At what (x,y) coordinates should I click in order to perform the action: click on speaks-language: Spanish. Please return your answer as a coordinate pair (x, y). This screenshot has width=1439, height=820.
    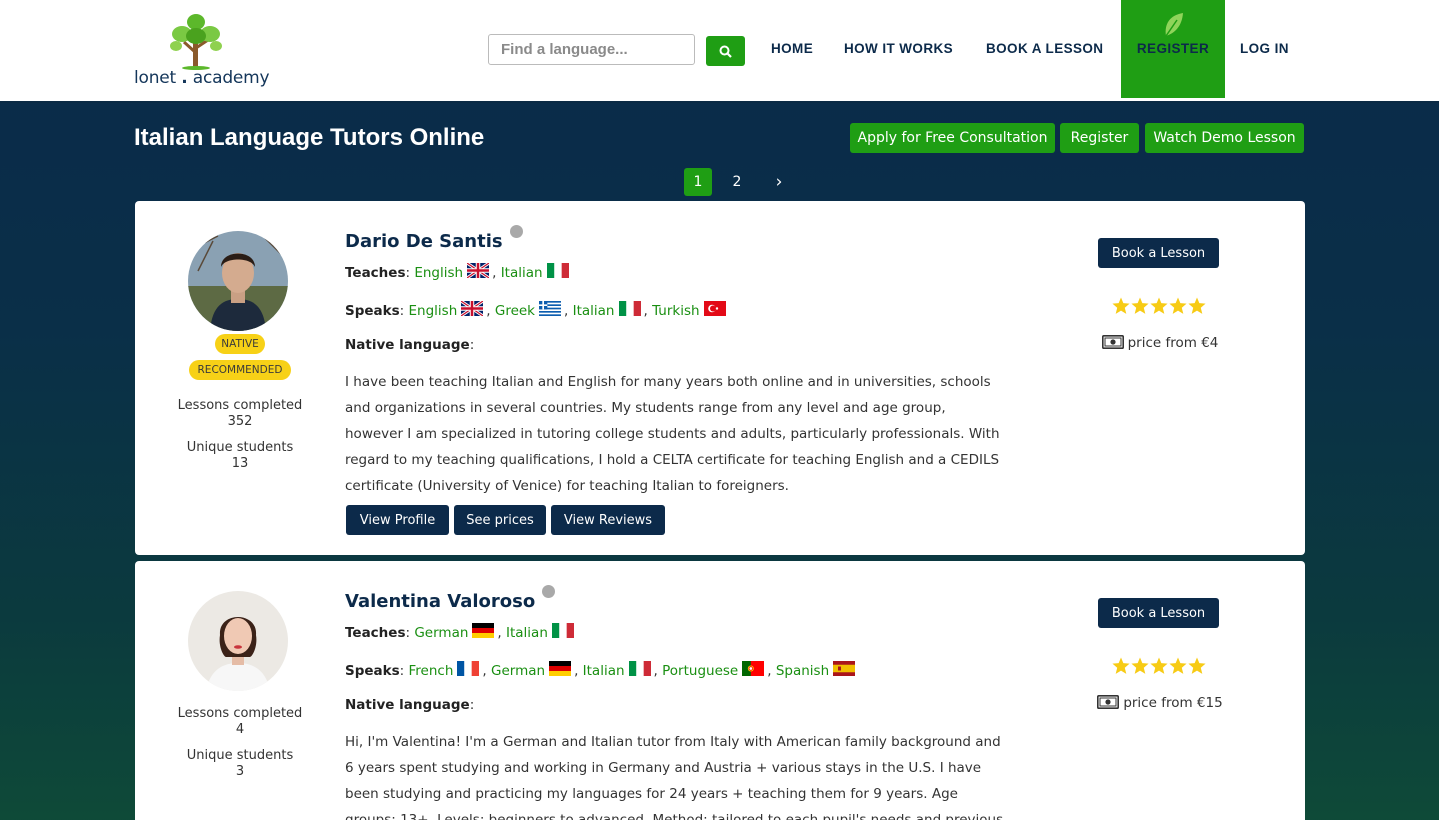
    Looking at the image, I should click on (802, 671).